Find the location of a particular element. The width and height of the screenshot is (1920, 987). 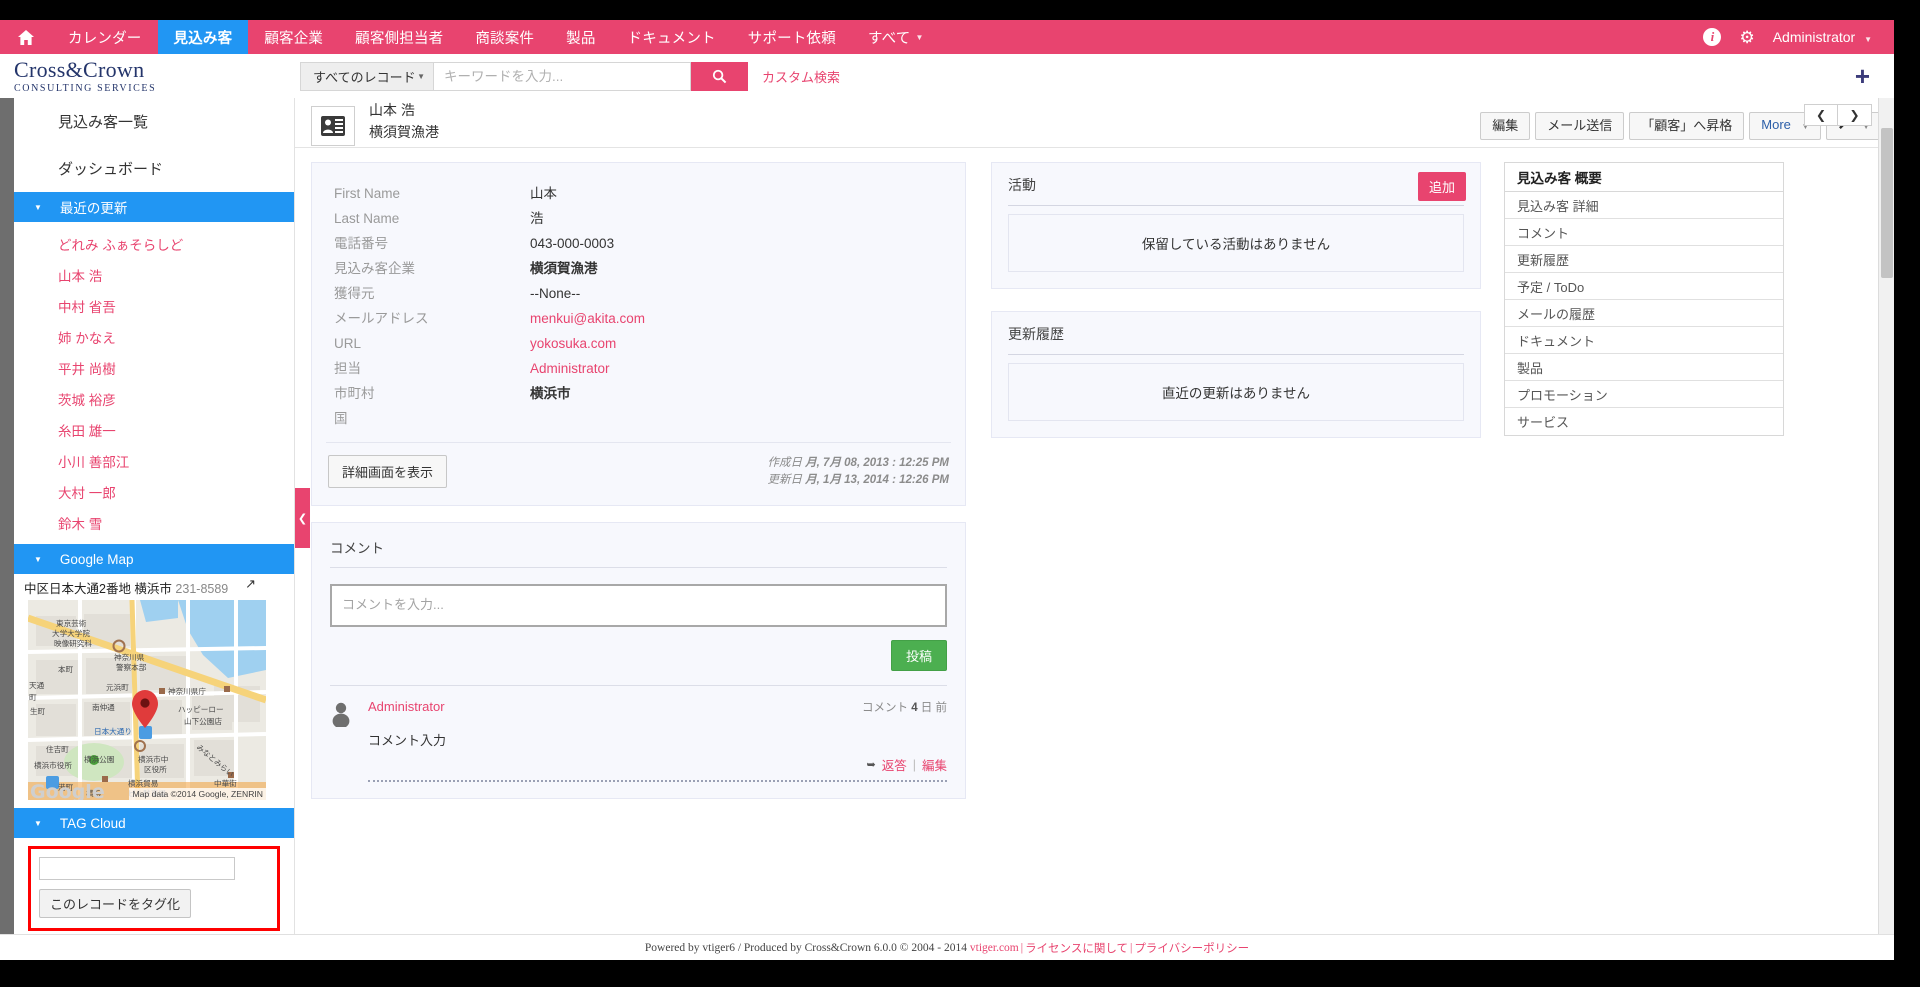

sidebar-item-dashboard: ダッシュボード is located at coordinates (154, 168).